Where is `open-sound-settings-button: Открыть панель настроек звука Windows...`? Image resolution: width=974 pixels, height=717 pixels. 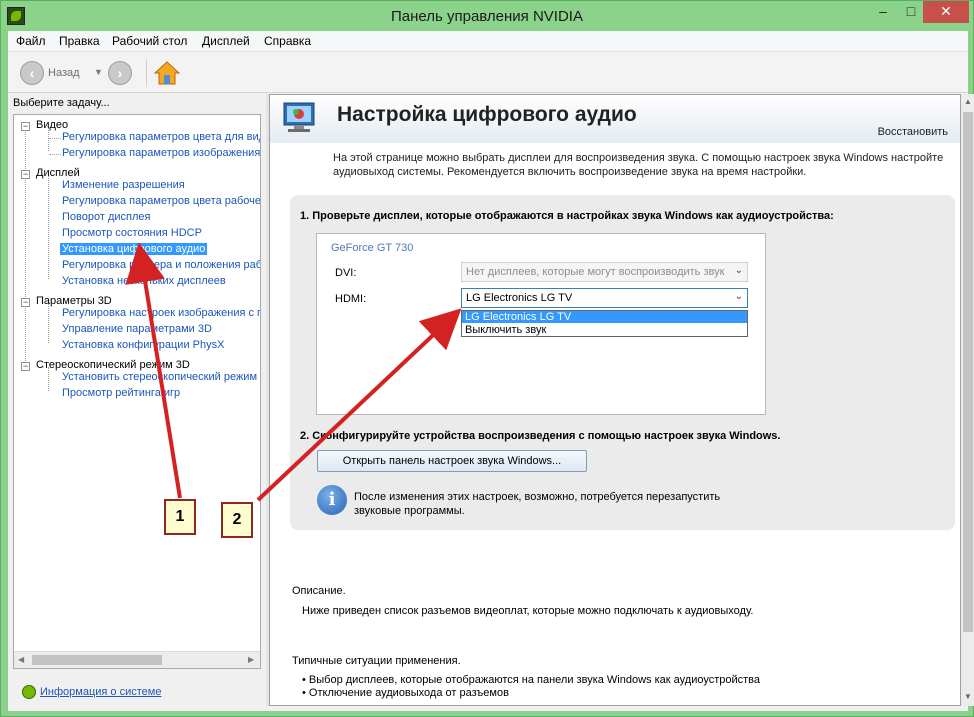 open-sound-settings-button: Открыть панель настроек звука Windows... is located at coordinates (452, 461).